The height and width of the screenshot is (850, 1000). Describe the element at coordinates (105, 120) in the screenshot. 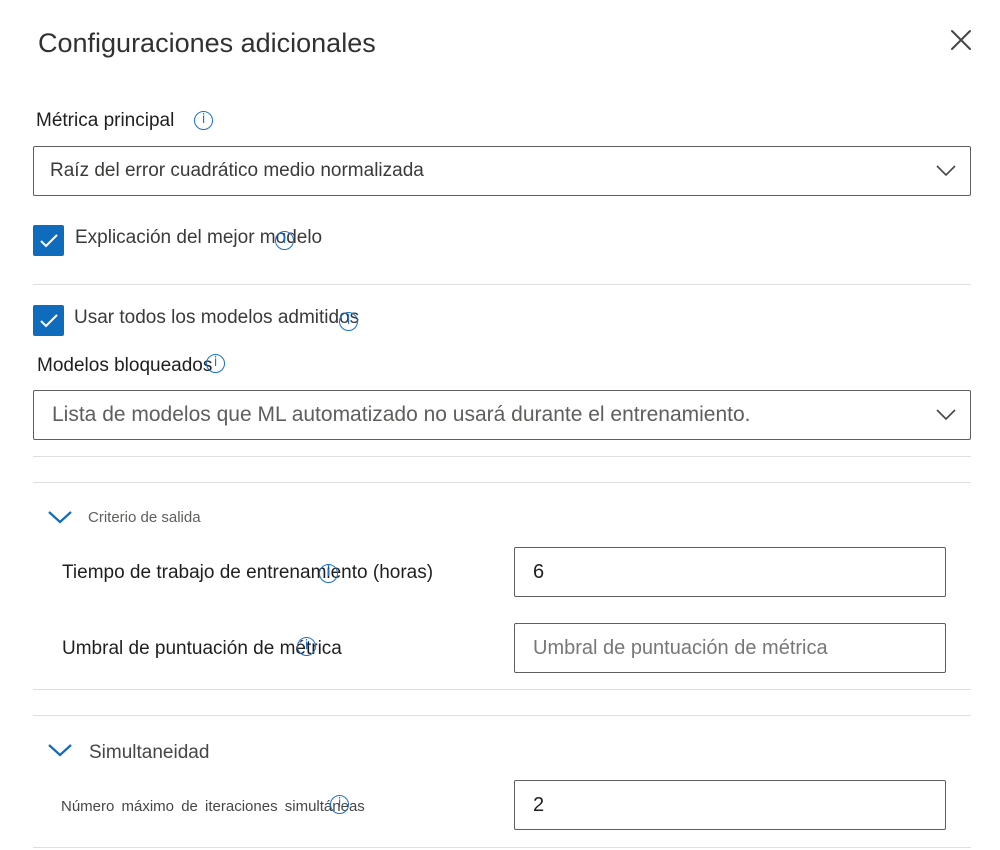

I see `primary-metric-label: Métrica principal` at that location.